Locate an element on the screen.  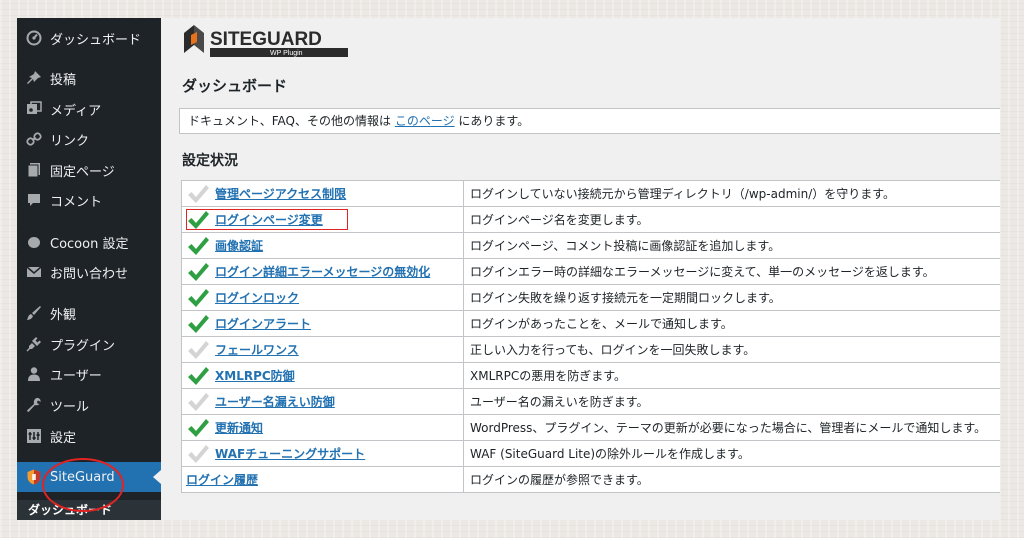
feature-link-anchor: ユーザー名漏えい防御 is located at coordinates (275, 402).